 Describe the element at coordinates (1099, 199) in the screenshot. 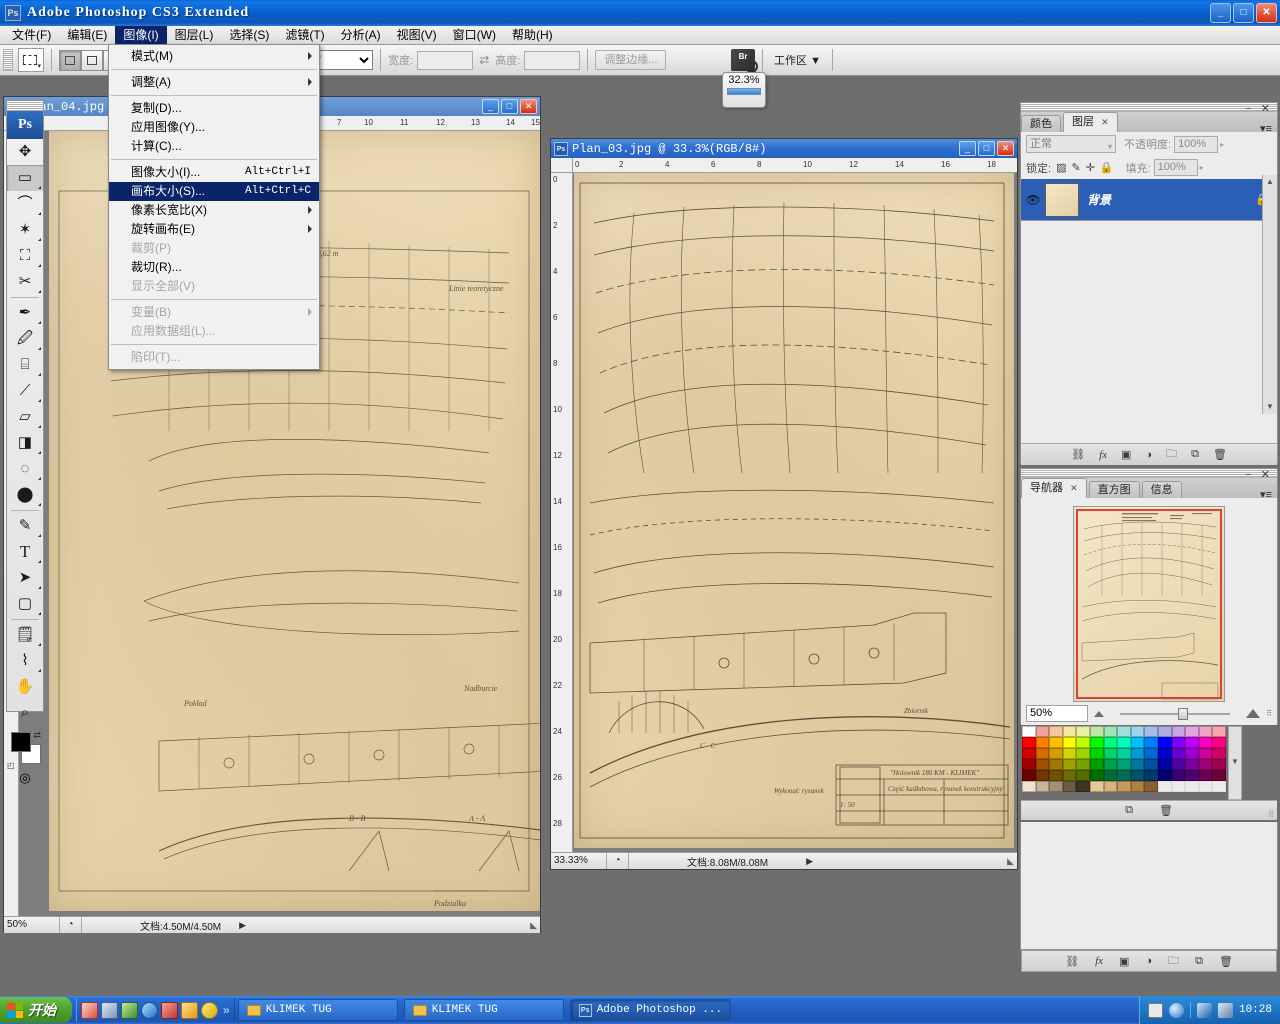

I see `layer-name: 背景` at that location.